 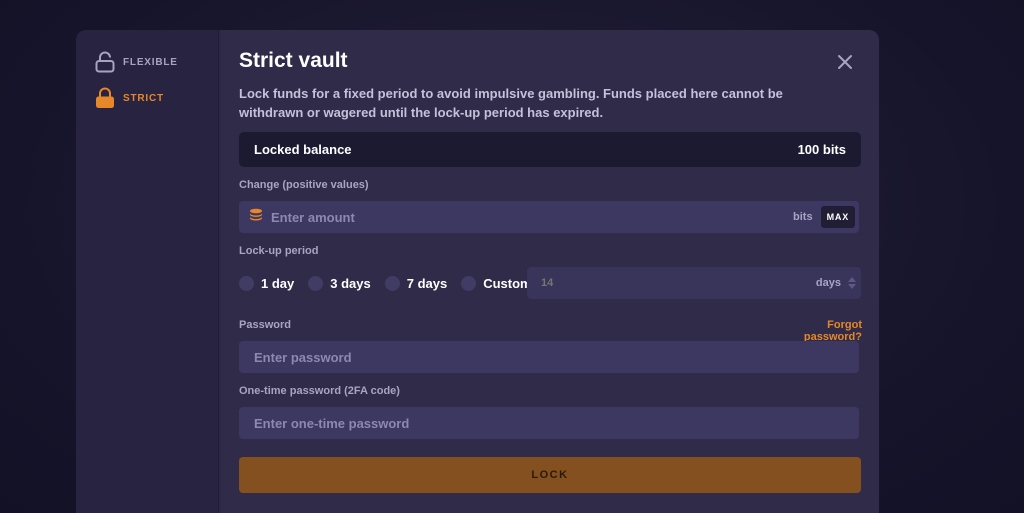 I want to click on lockup-label: Lock-up period, so click(x=279, y=251).